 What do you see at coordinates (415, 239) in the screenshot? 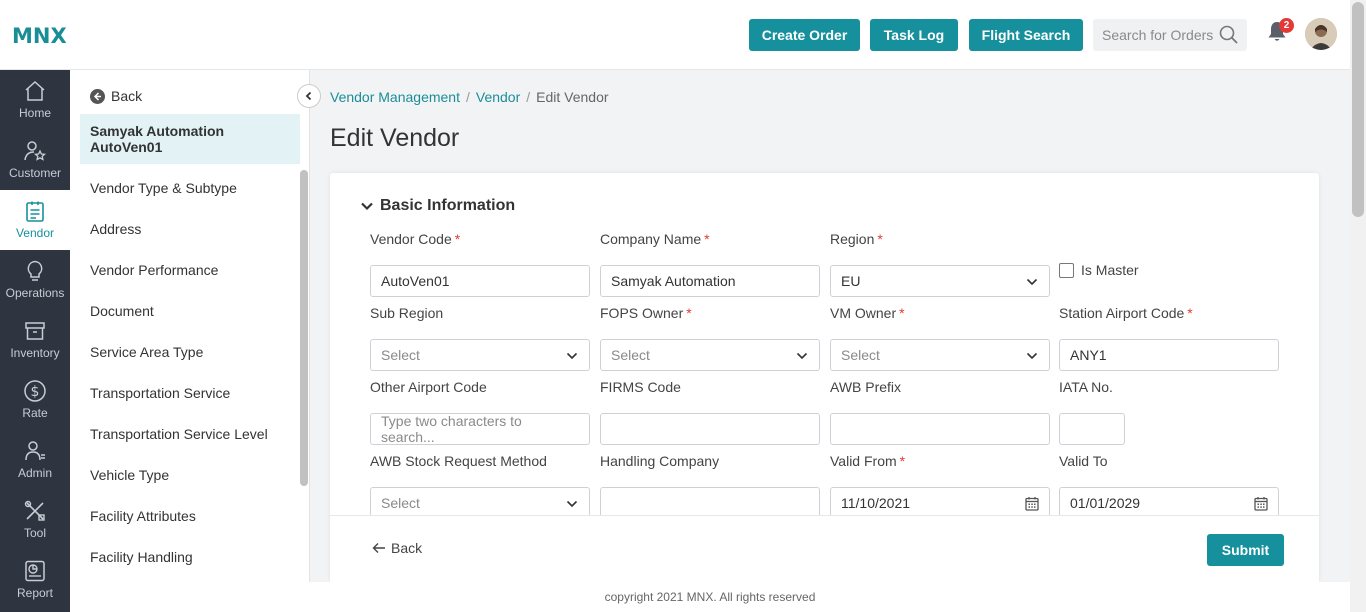
I see `vendor-code-label: Vendor Code *` at bounding box center [415, 239].